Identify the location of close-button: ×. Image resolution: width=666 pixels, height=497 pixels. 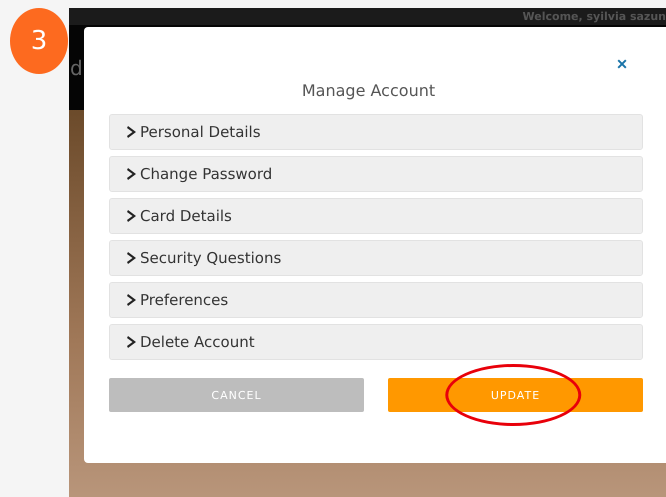
(622, 64).